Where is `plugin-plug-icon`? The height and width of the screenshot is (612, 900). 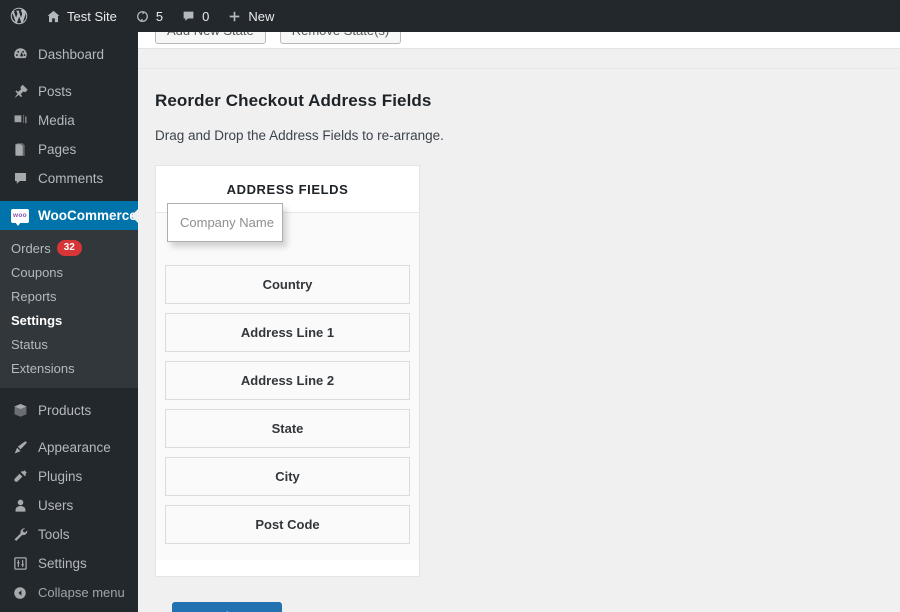
plugin-plug-icon is located at coordinates (20, 476).